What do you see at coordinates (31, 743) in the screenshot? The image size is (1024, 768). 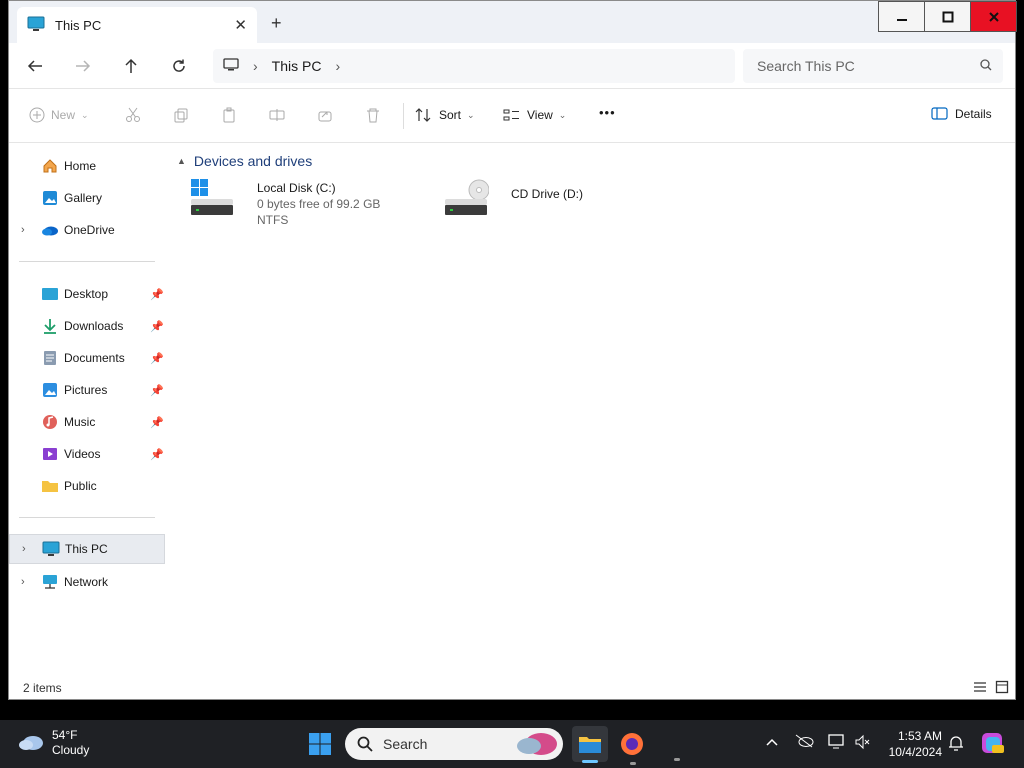 I see `cloud-icon` at bounding box center [31, 743].